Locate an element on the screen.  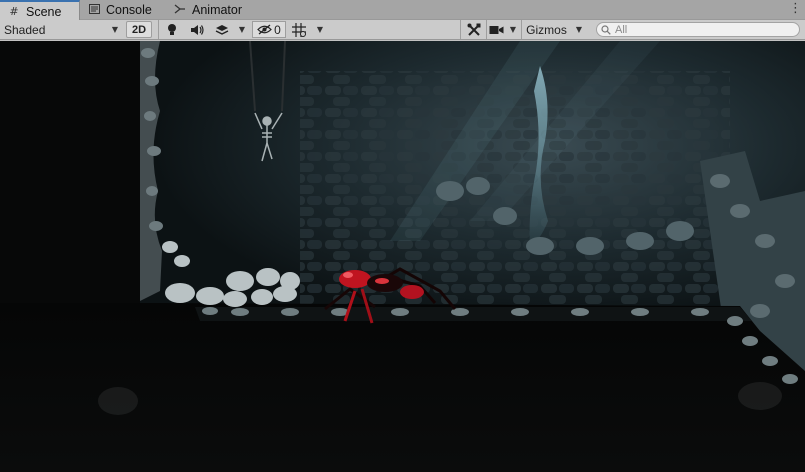
effects-dropdown: ▼ is located at coordinates (242, 29).